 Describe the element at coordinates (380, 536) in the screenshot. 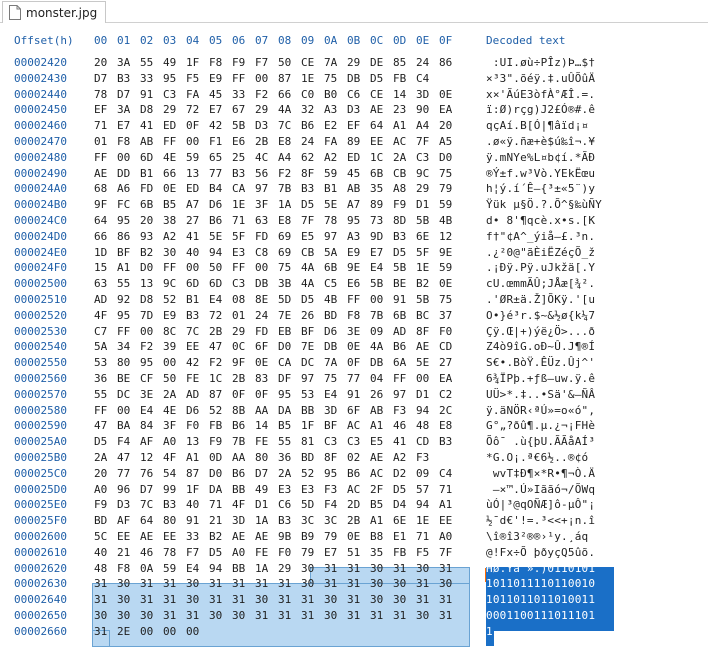

I see `hex-byte: B8` at that location.